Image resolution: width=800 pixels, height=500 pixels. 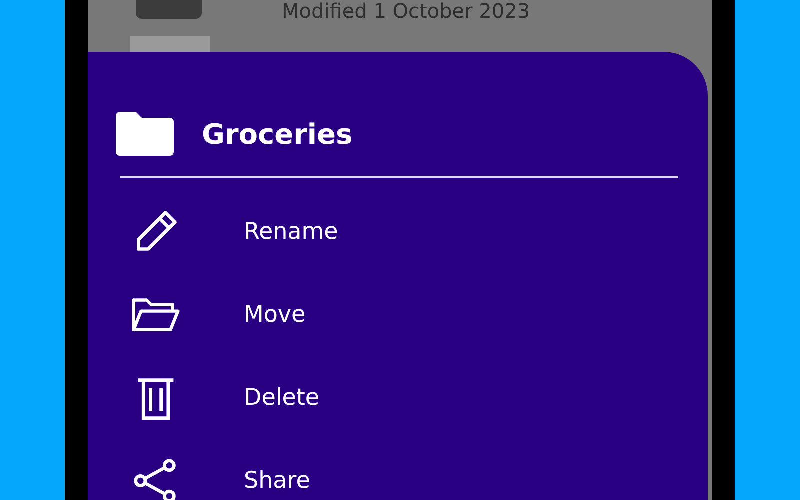 I want to click on folder-name: Groceries, so click(x=277, y=134).